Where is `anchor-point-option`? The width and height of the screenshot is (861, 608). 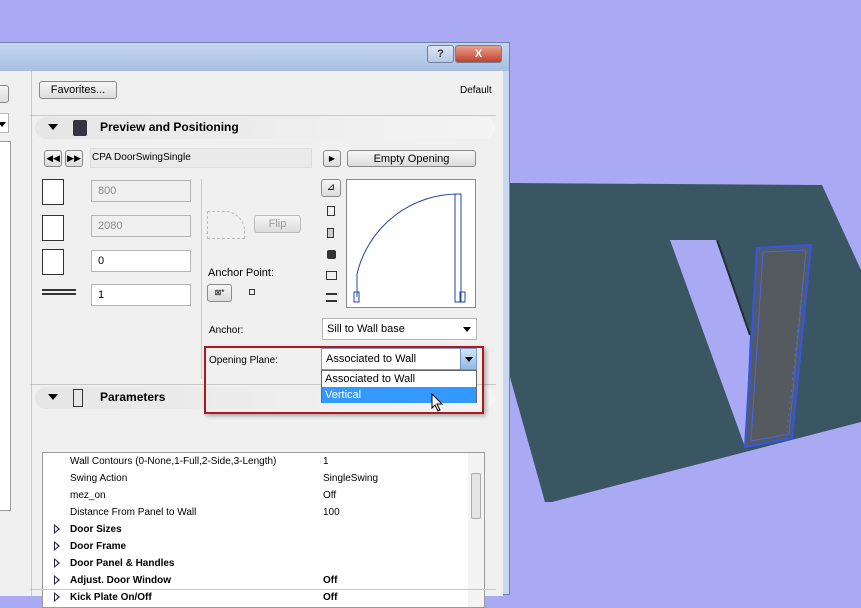
anchor-point-option is located at coordinates (252, 292).